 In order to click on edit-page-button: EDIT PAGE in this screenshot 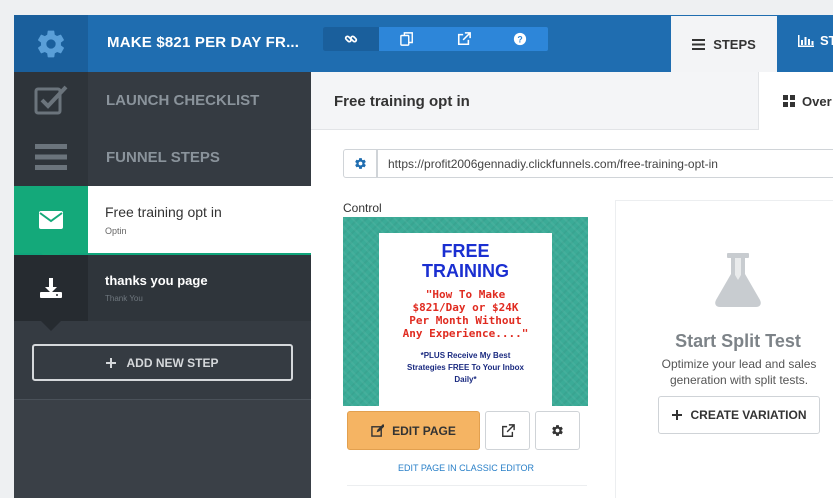, I will do `click(413, 430)`.